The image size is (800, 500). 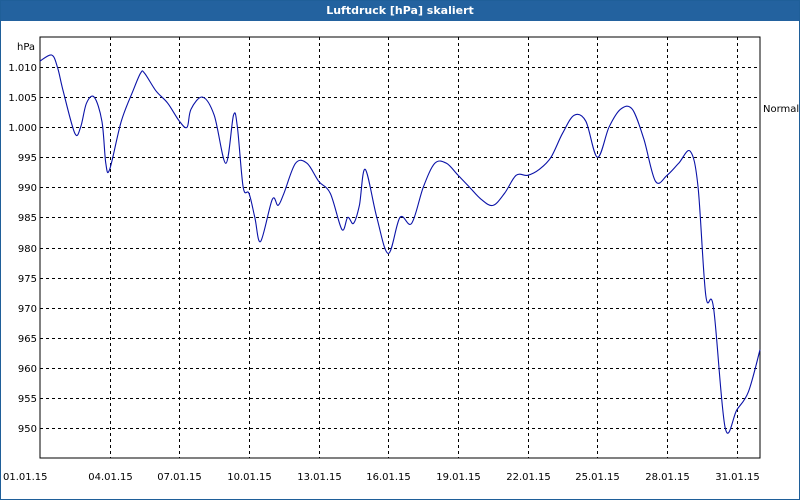 What do you see at coordinates (388, 477) in the screenshot?
I see `x-tick-label: 16.01.15` at bounding box center [388, 477].